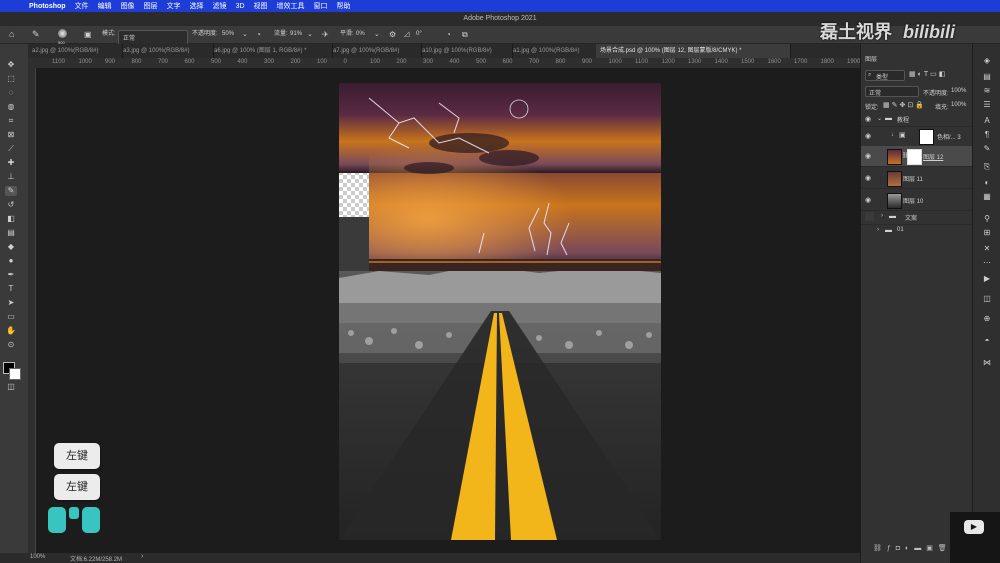 This screenshot has width=1000, height=563. Describe the element at coordinates (892, 91) in the screenshot. I see `blend-mode-select: 正常` at that location.